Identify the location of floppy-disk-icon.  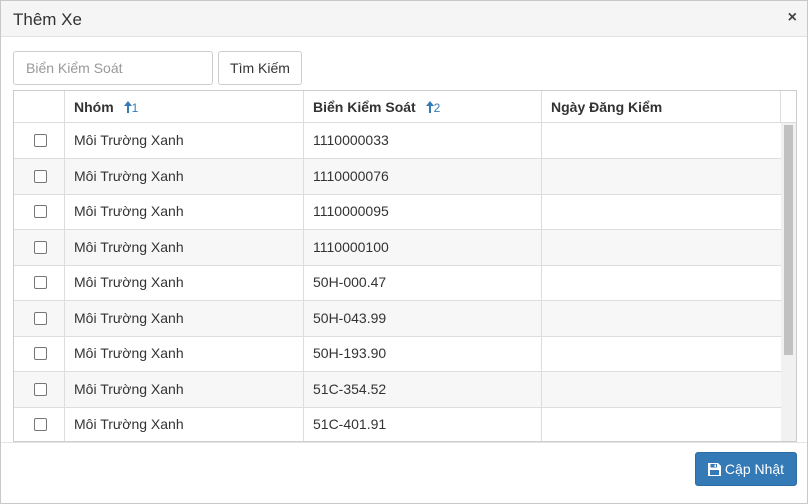
(714, 469).